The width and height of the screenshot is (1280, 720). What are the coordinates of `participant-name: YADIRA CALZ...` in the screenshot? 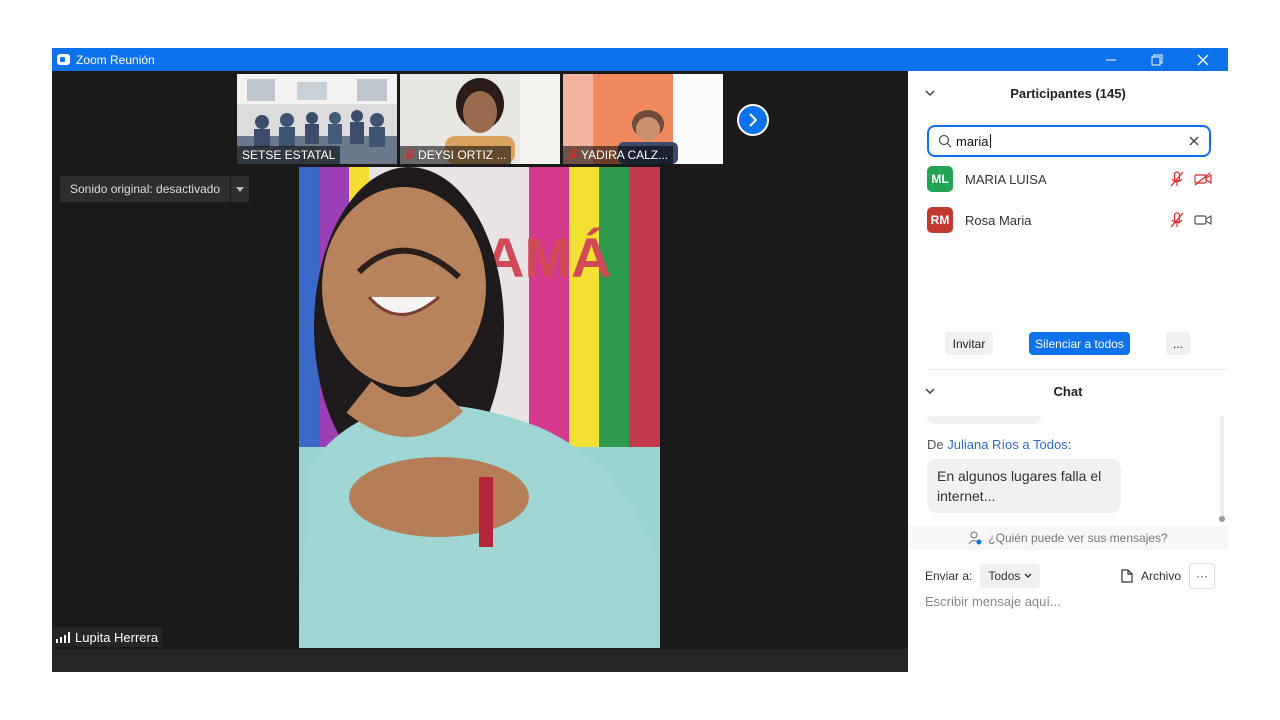 It's located at (625, 155).